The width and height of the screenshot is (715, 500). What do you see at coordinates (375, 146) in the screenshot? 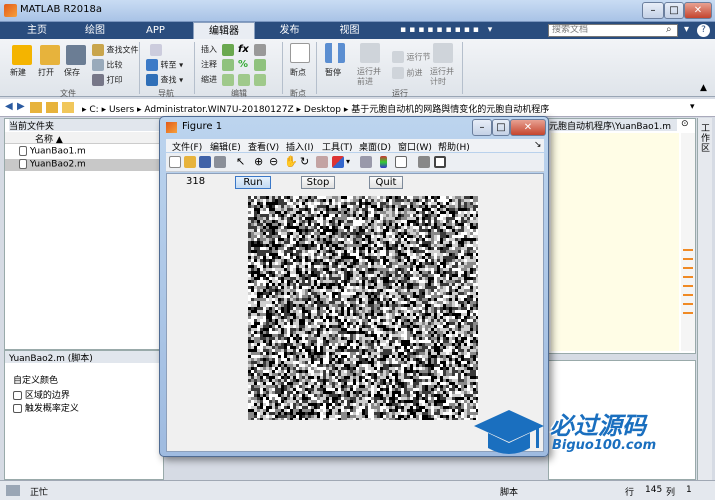
I see `menu-desktop: 桌面(D)` at bounding box center [375, 146].